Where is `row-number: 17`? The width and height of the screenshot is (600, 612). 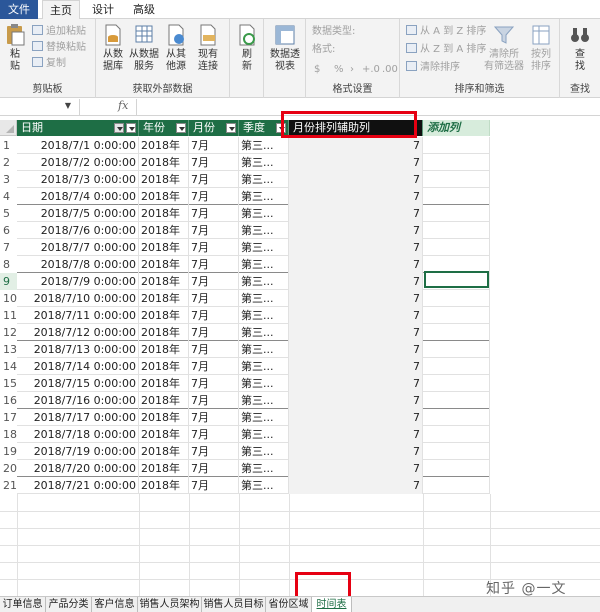
row-number: 17 is located at coordinates (8, 417).